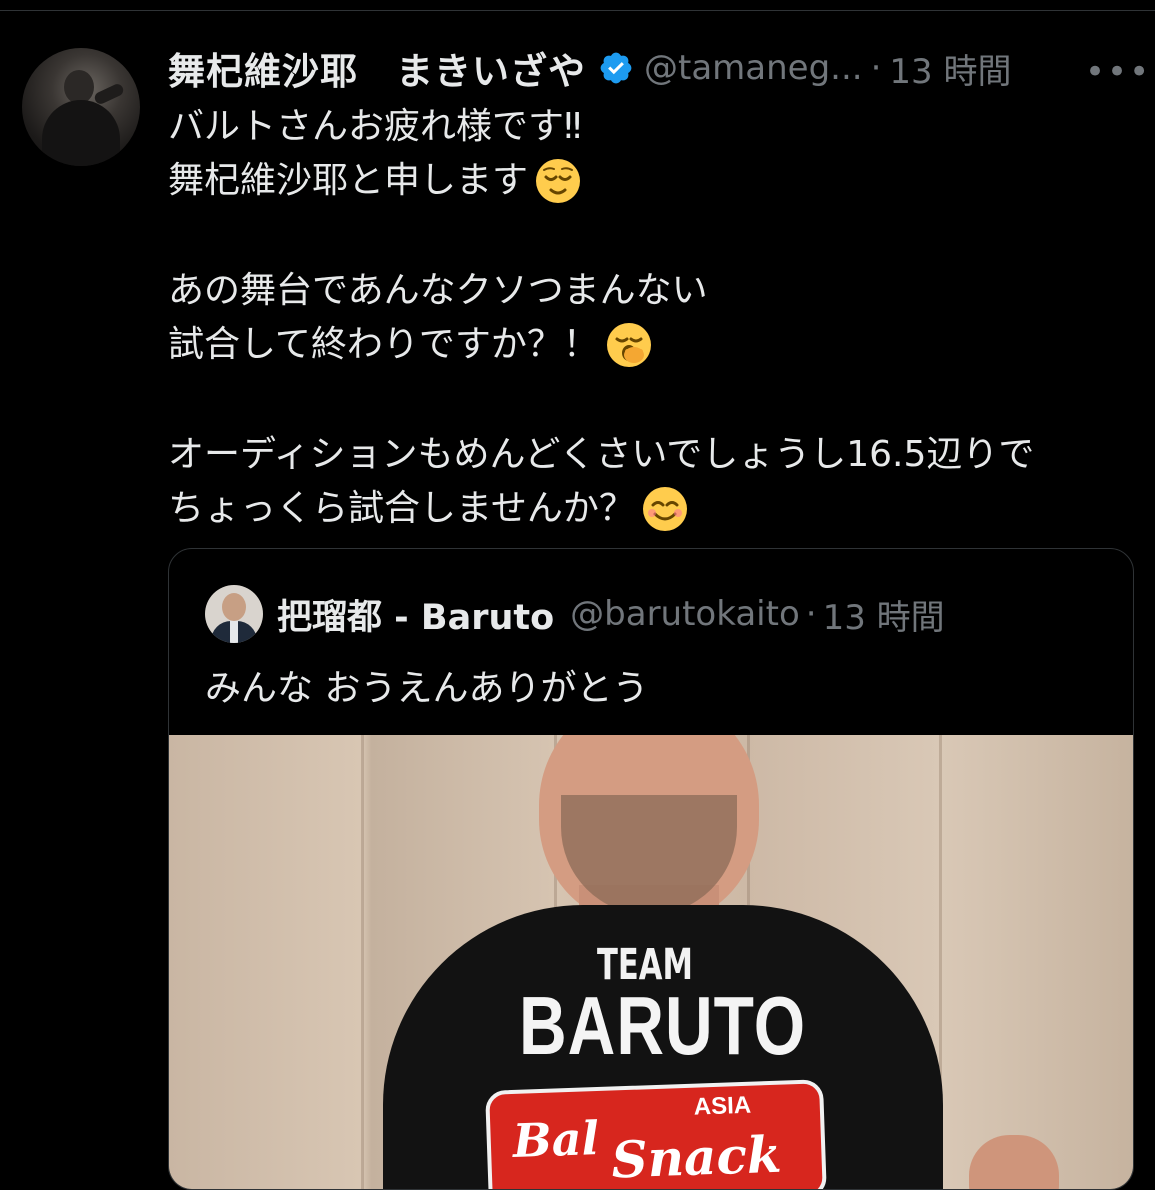 This screenshot has width=1155, height=1190. What do you see at coordinates (663, 1025) in the screenshot?
I see `shirt-text-baruto: BARUTO` at bounding box center [663, 1025].